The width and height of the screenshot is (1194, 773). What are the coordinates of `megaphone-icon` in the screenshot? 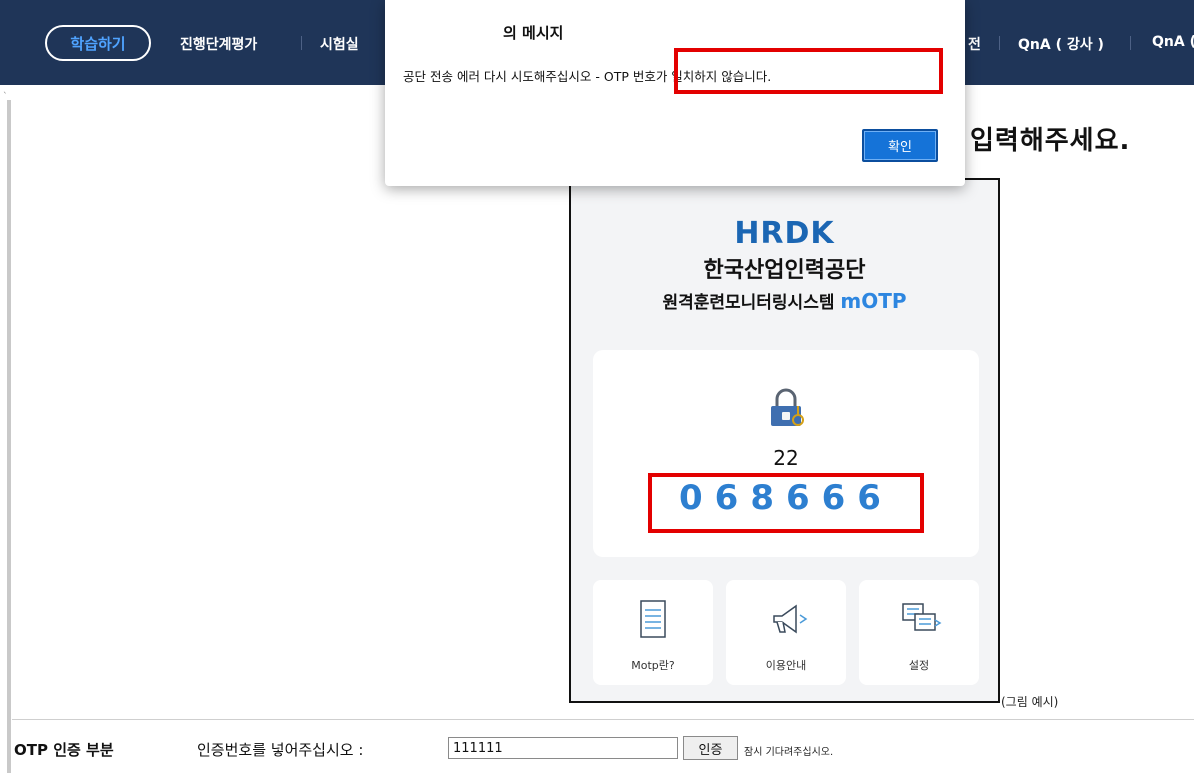 It's located at (790, 619).